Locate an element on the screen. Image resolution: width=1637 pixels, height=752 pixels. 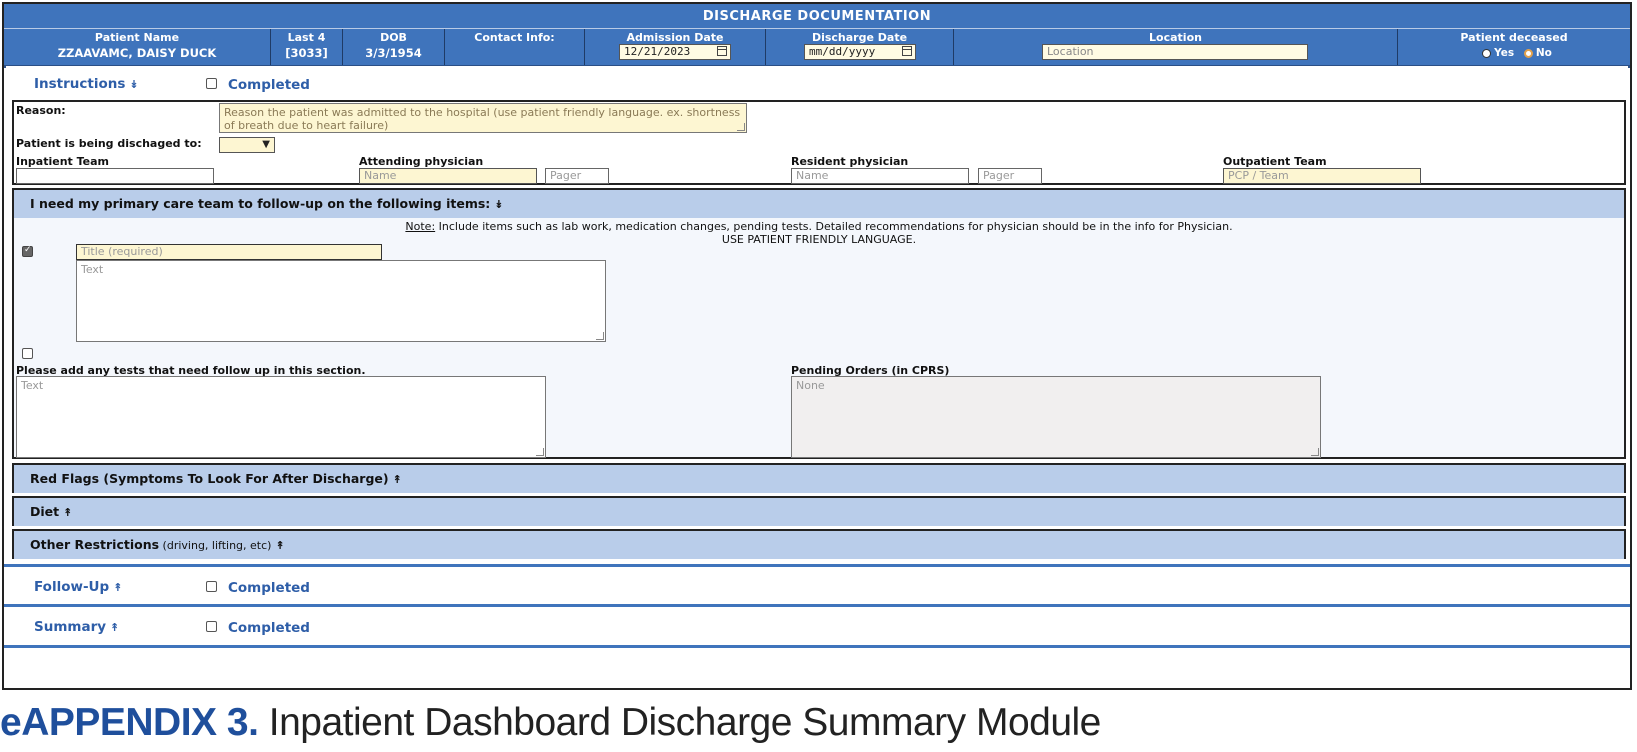
followup-item-checkbox is located at coordinates (27, 251).